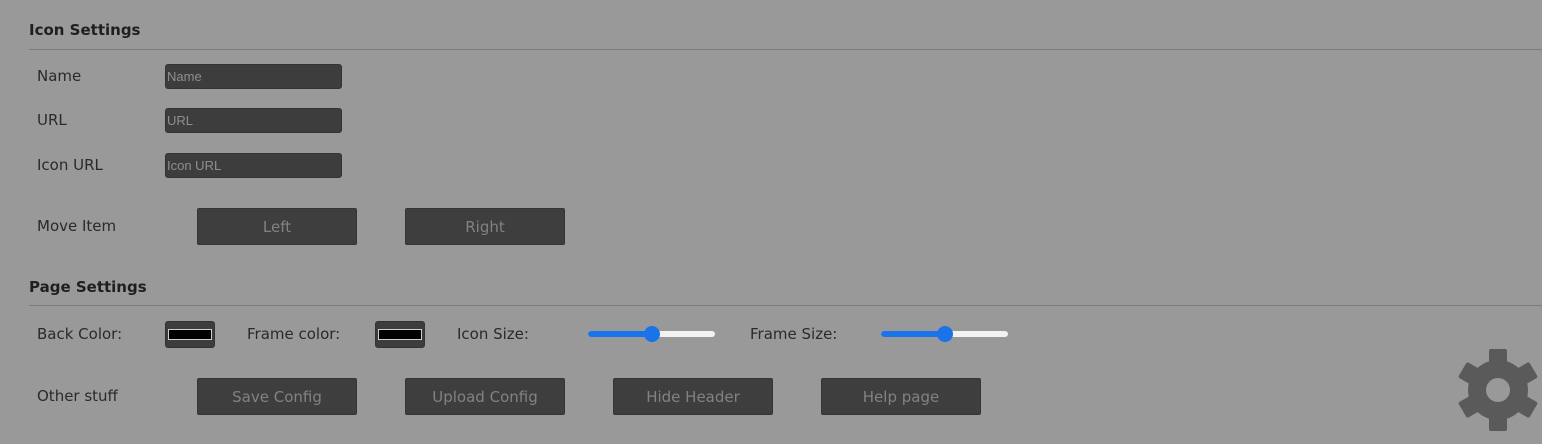 The width and height of the screenshot is (1542, 444). I want to click on frame-size-fill, so click(913, 334).